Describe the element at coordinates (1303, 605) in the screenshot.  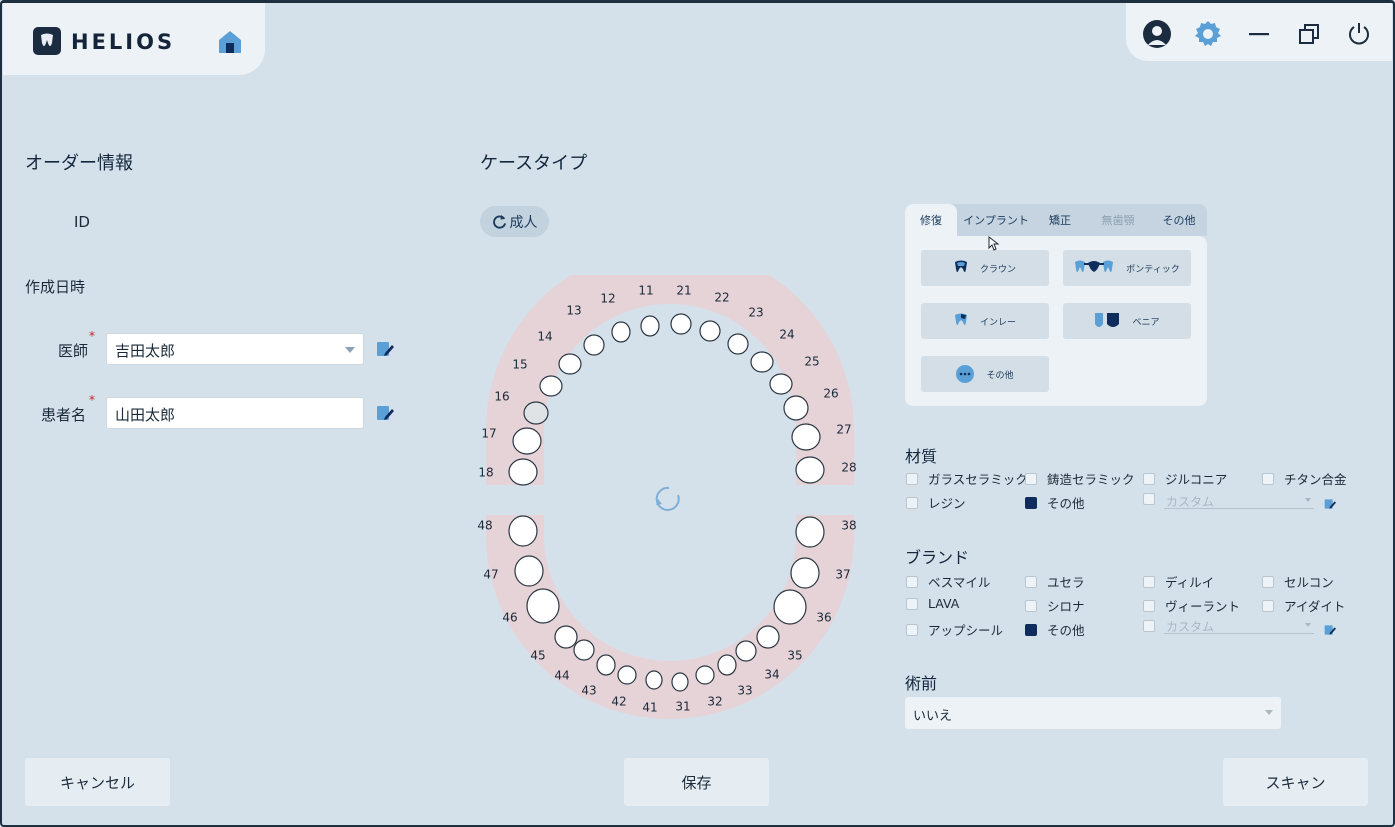
I see `brand-aidite-checkbox: アイダイト` at that location.